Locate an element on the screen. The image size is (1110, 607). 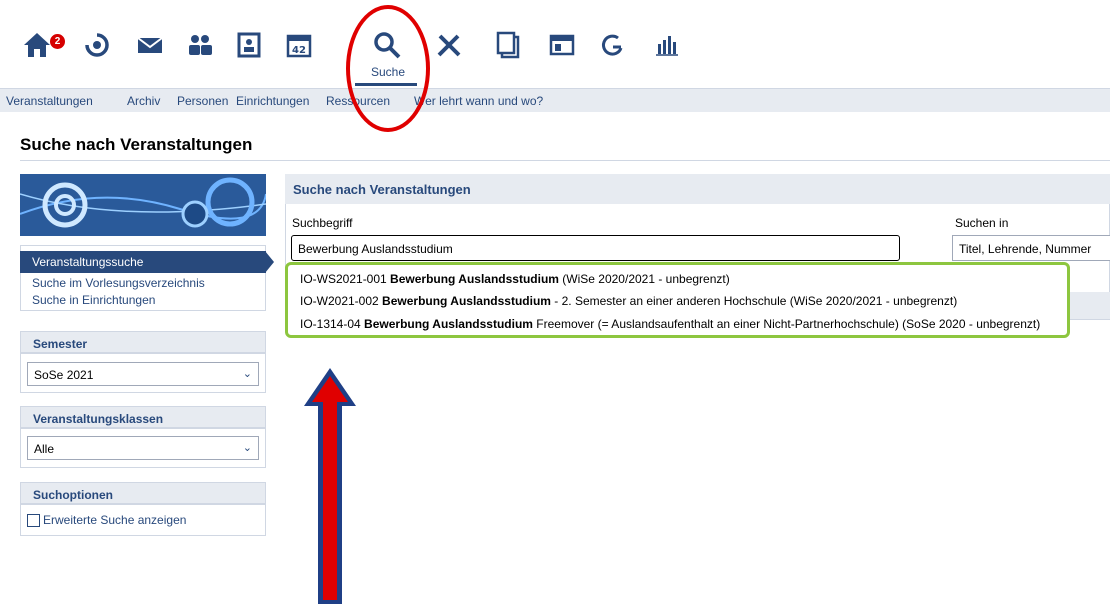
semester-select: SoSe 2021 ⌄ is located at coordinates (143, 374).